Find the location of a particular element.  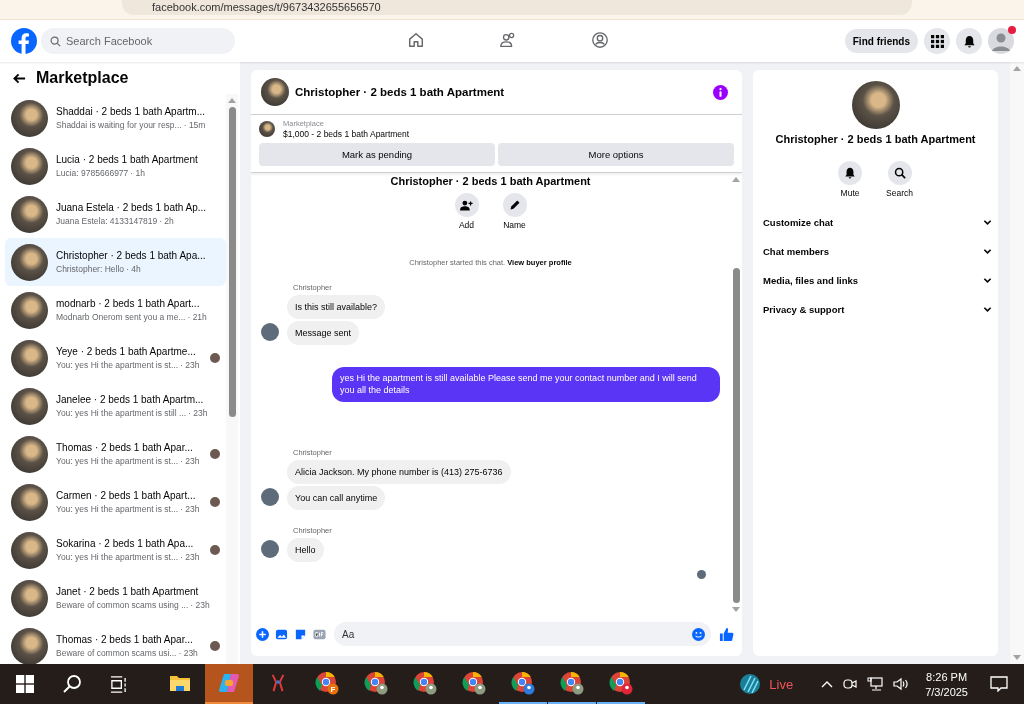

section-header: Chat members is located at coordinates (796, 251).